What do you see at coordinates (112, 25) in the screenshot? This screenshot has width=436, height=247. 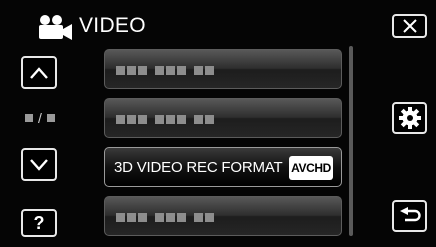 I see `screen-title: VIDEO` at bounding box center [112, 25].